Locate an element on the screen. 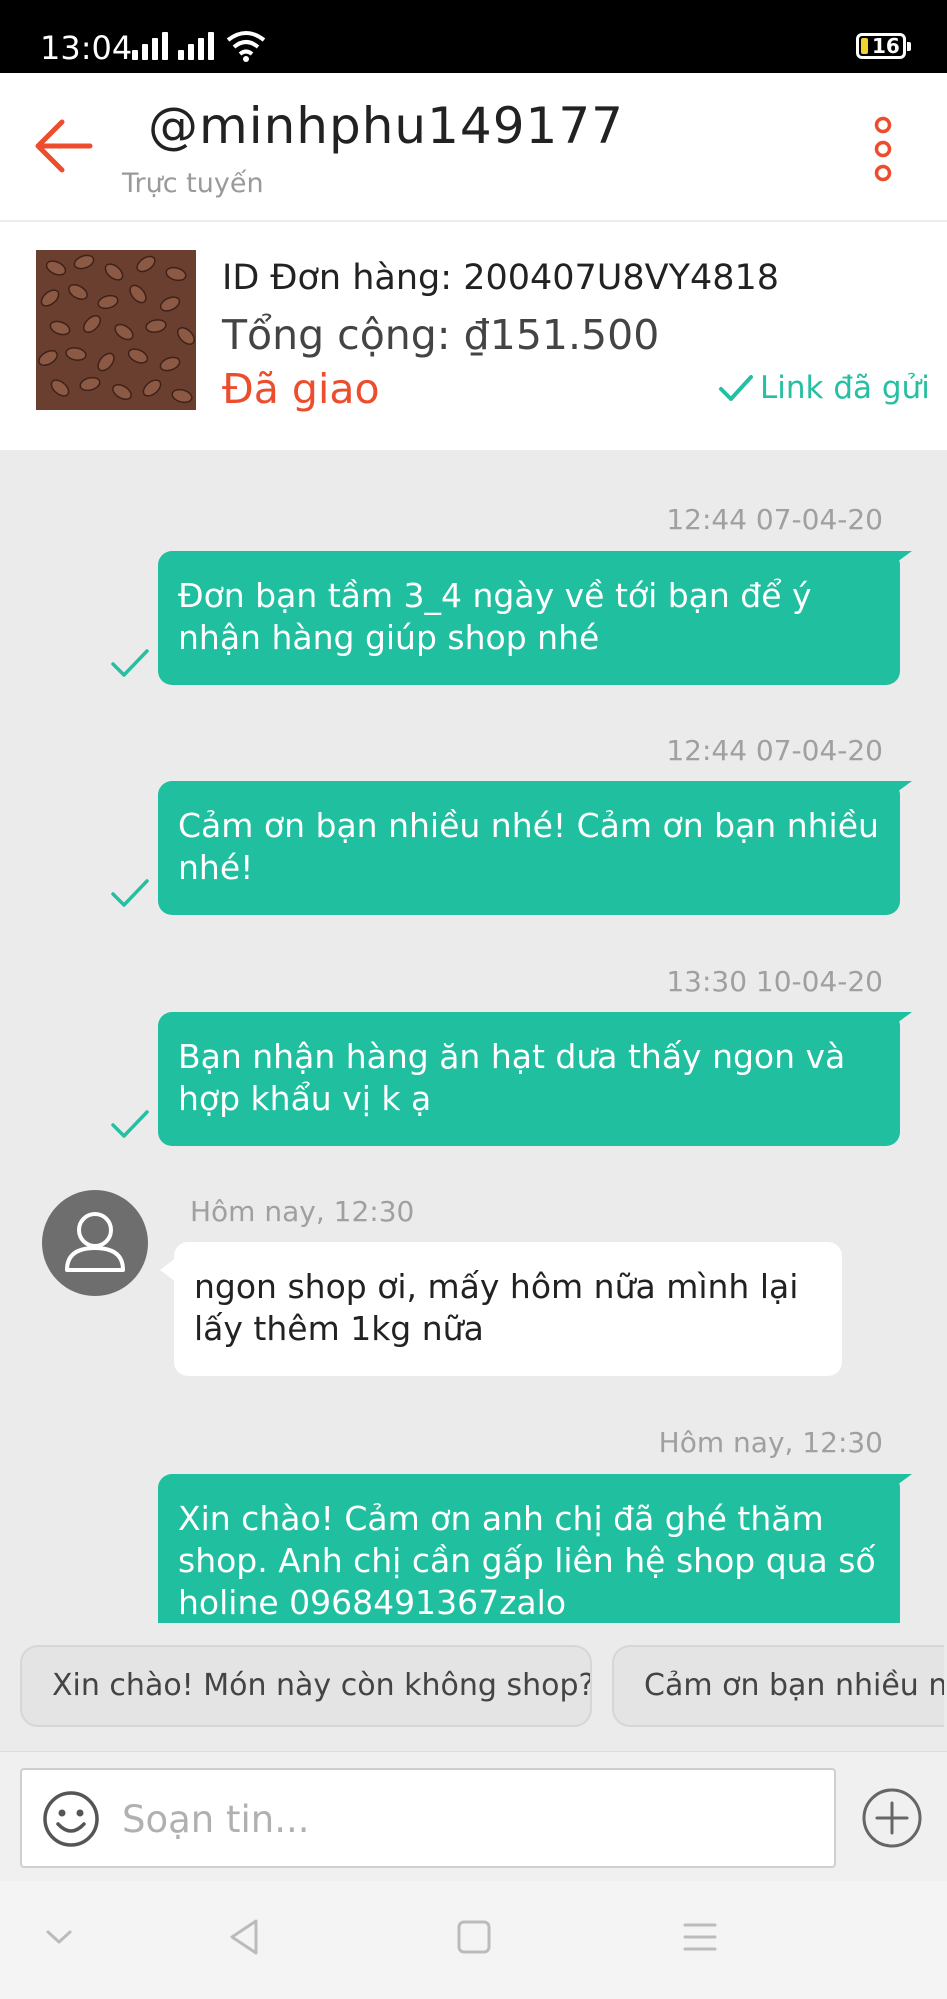 This screenshot has height=1999, width=947. status-time: 13:04 is located at coordinates (86, 48).